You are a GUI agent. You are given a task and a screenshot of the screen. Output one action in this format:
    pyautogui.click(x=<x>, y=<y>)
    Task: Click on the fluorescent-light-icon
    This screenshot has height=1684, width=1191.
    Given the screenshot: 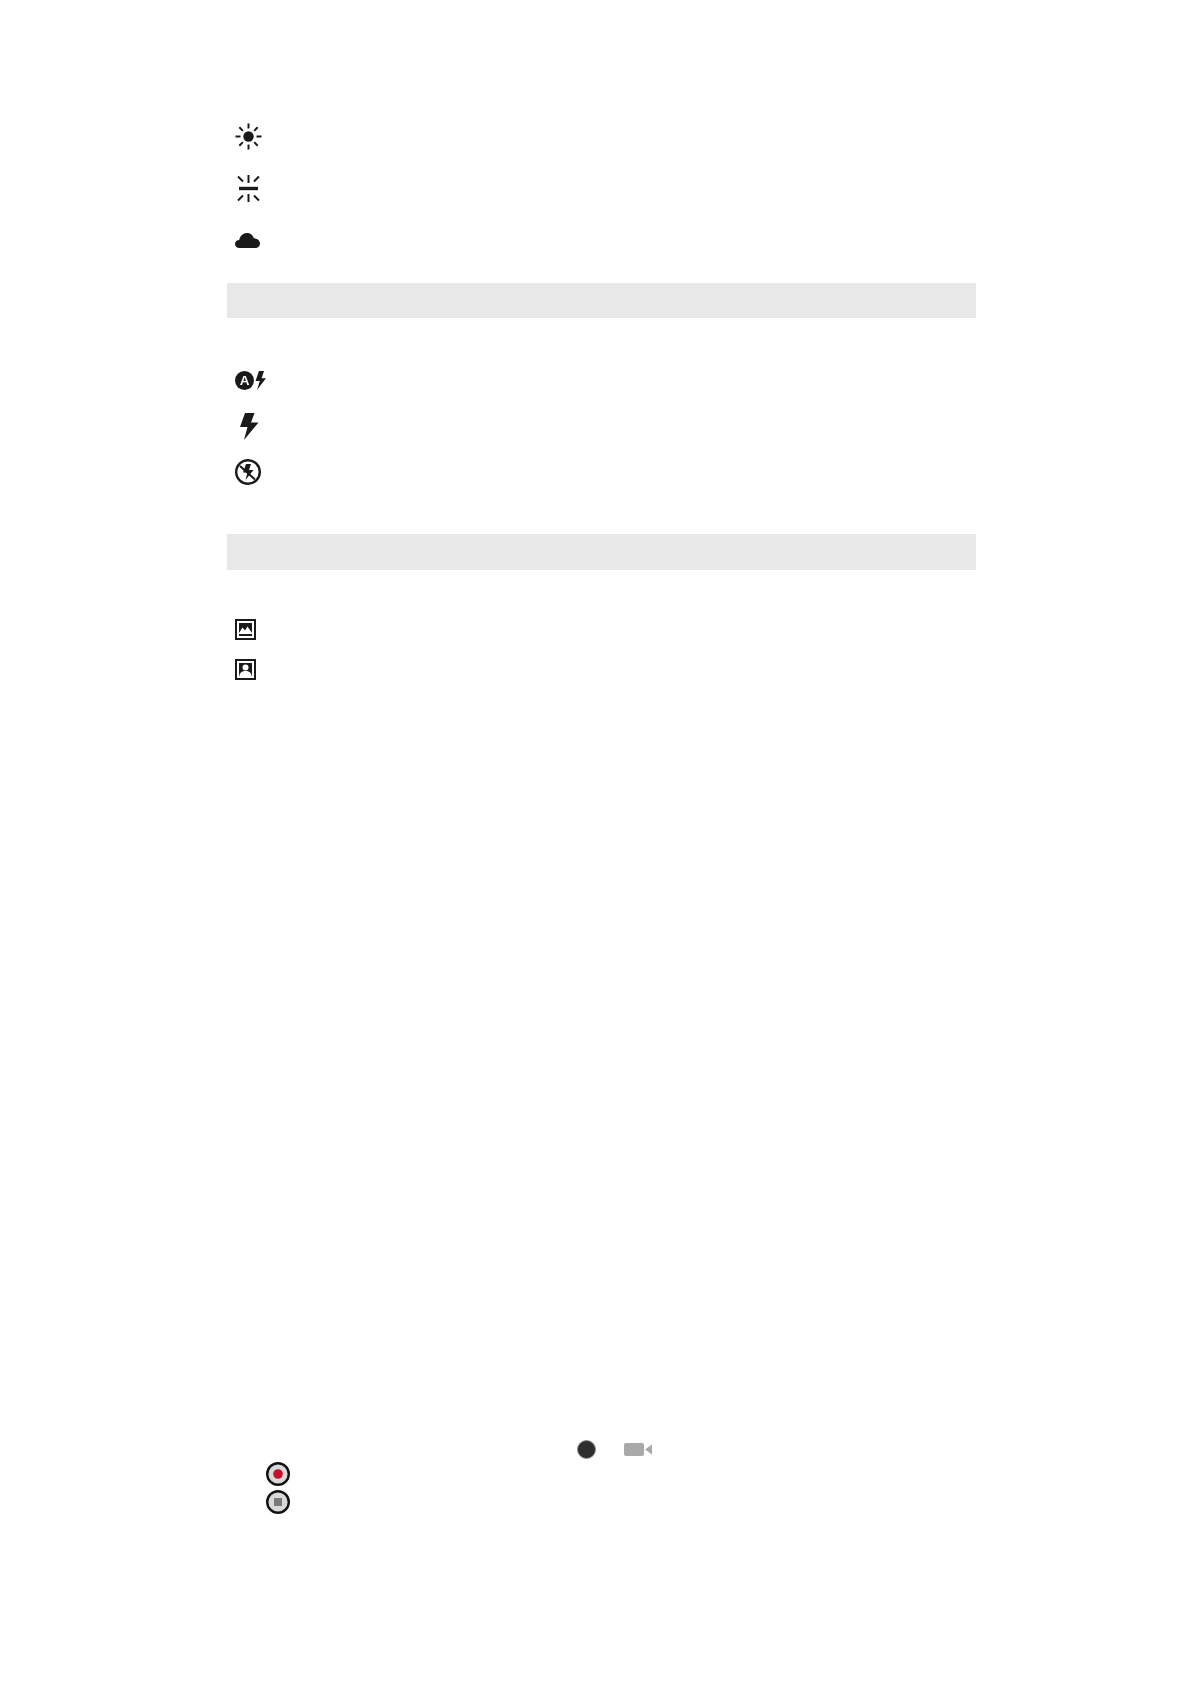 What is the action you would take?
    pyautogui.click(x=248, y=188)
    